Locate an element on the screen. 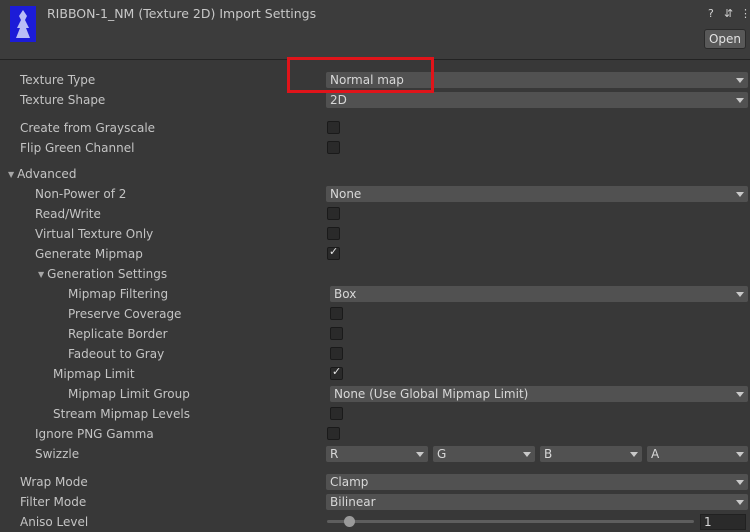  create-from-grayscale-checkbox is located at coordinates (333, 127).